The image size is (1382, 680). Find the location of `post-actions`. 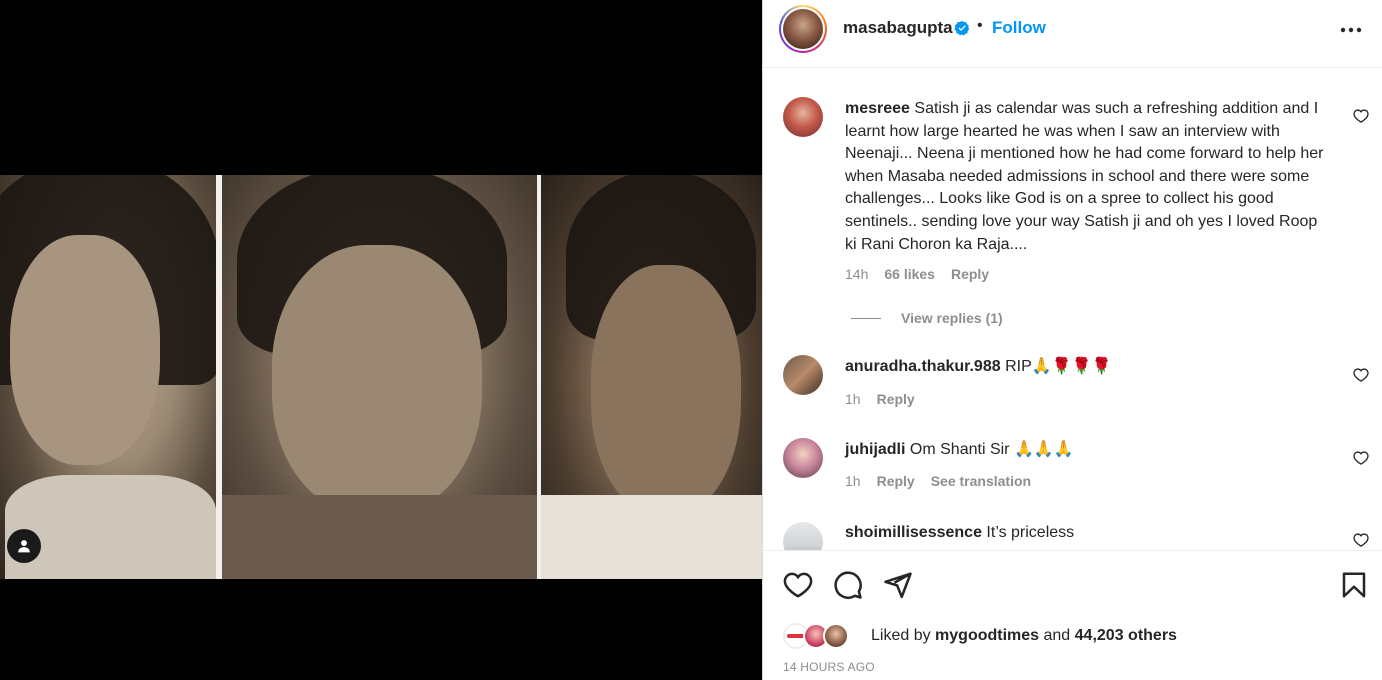

post-actions is located at coordinates (1072, 584).